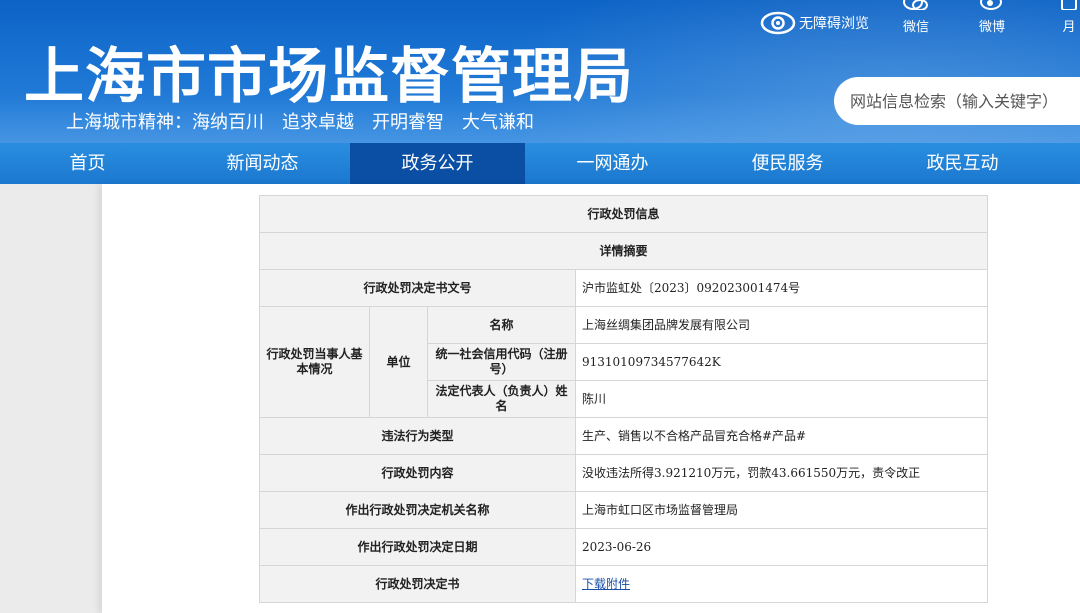 The height and width of the screenshot is (613, 1080). I want to click on nav-item-one-stop-service: 一网通办, so click(612, 163).